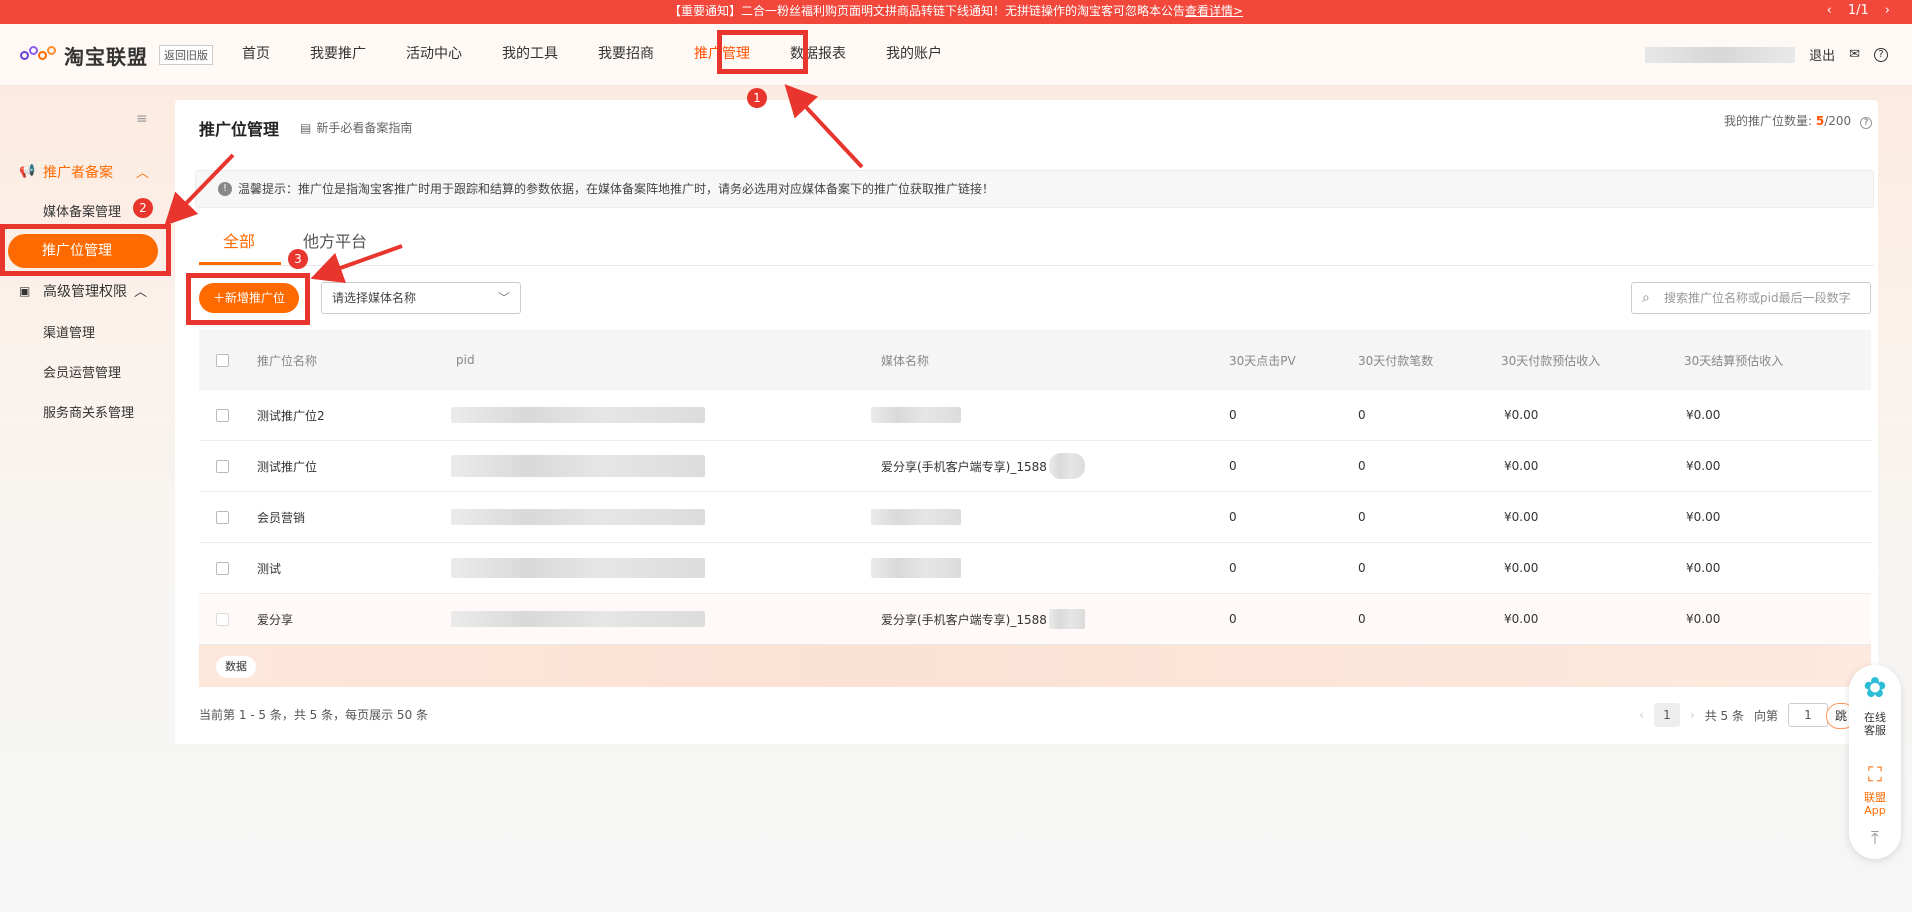 Image resolution: width=1912 pixels, height=912 pixels. Describe the element at coordinates (314, 715) in the screenshot. I see `pagination-summary: 当前第 1 - 5 条，共 5 条，每页展示 50 条` at that location.